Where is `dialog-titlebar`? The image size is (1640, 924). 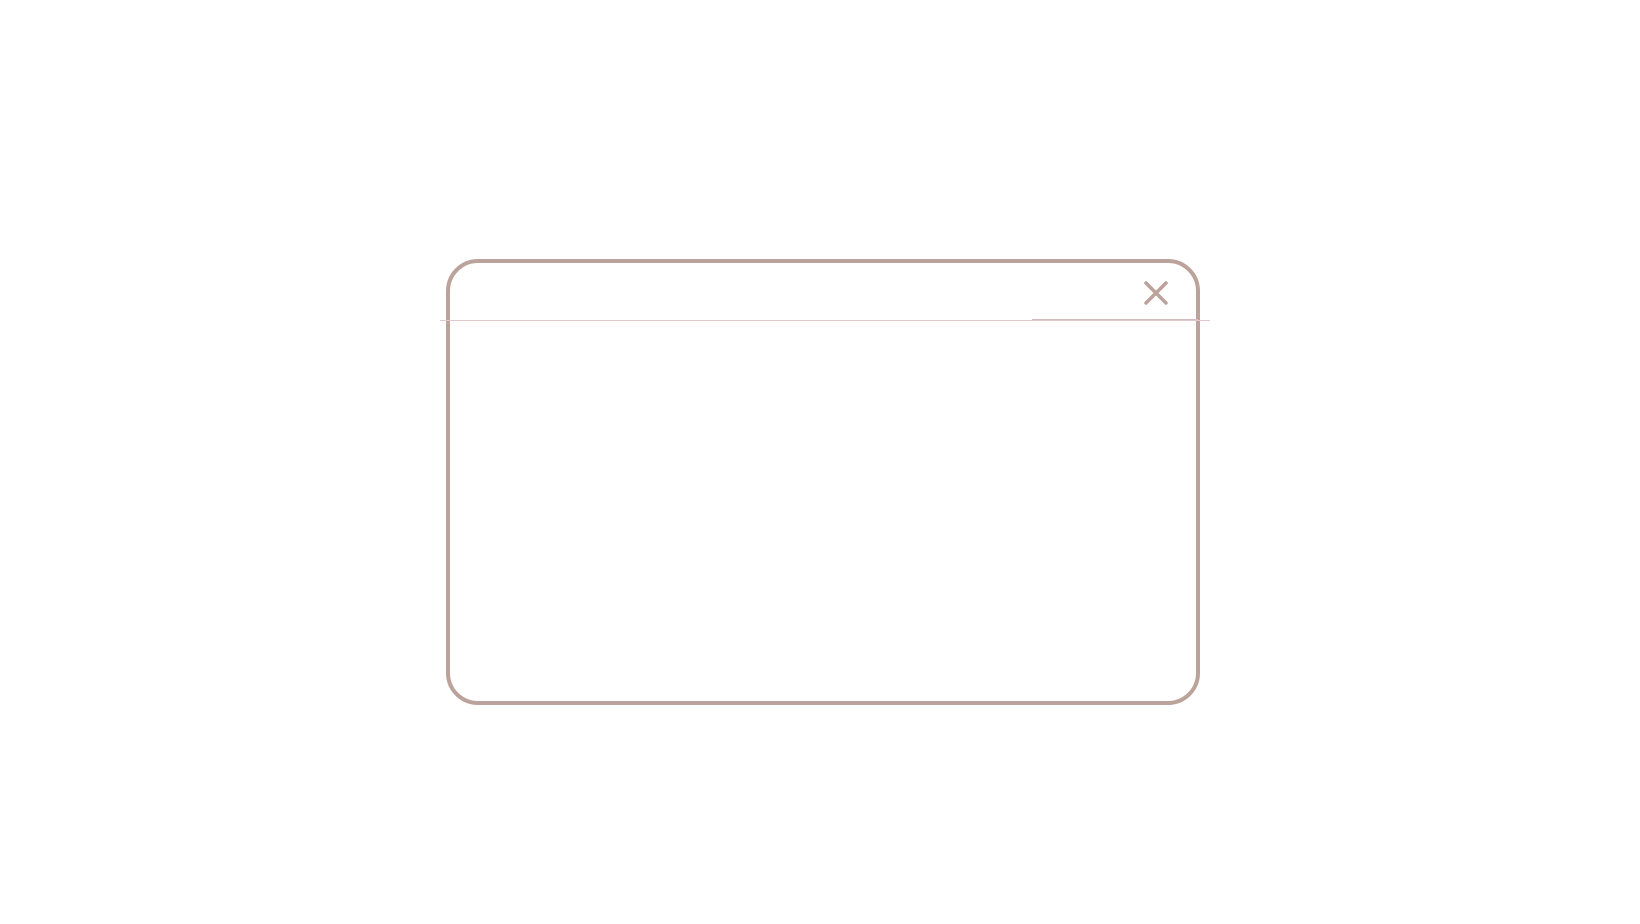 dialog-titlebar is located at coordinates (823, 292).